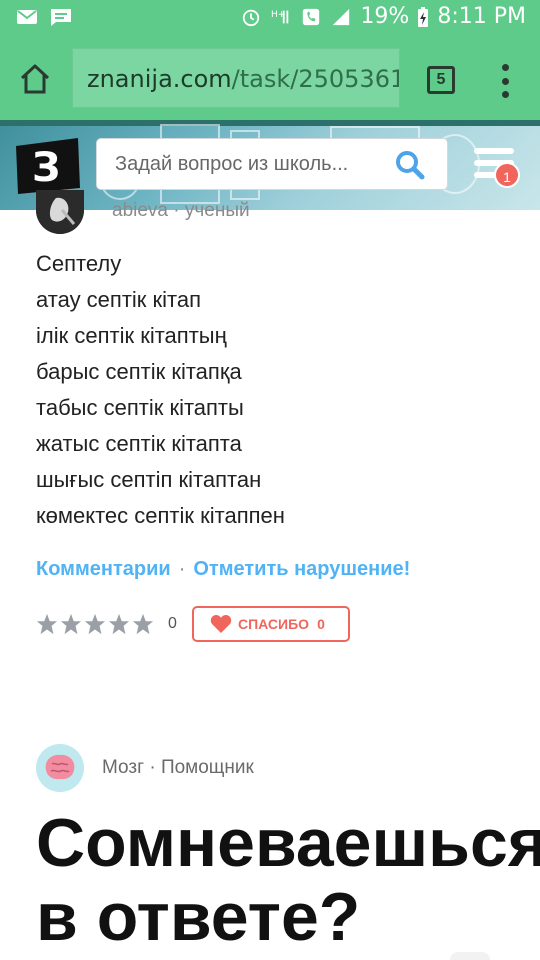 The image size is (540, 960). I want to click on clock: 8:11 PM, so click(481, 16).